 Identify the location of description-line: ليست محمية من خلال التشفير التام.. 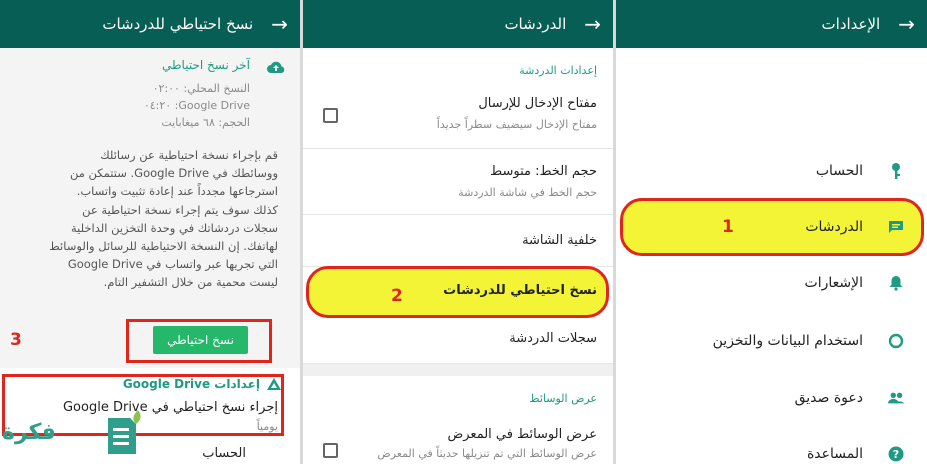
(190, 282).